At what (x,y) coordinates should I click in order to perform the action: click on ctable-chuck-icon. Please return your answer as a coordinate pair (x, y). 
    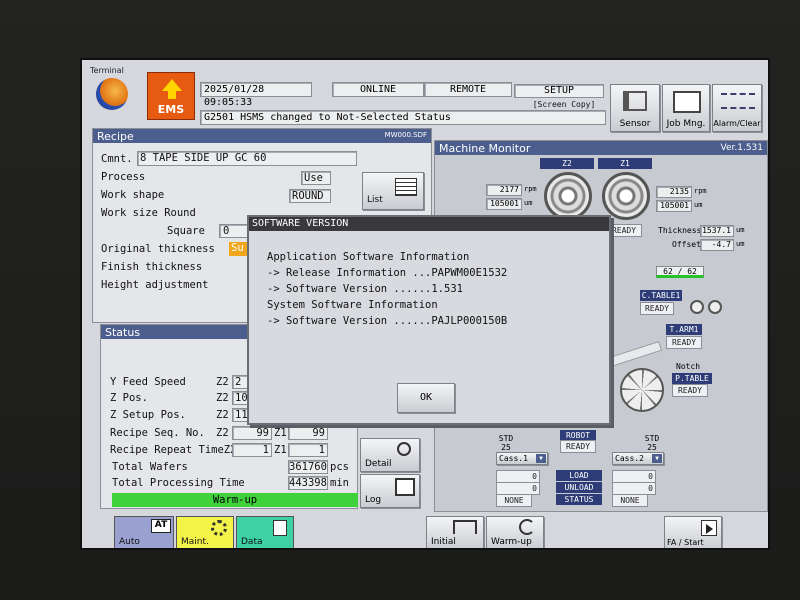
    Looking at the image, I should click on (697, 307).